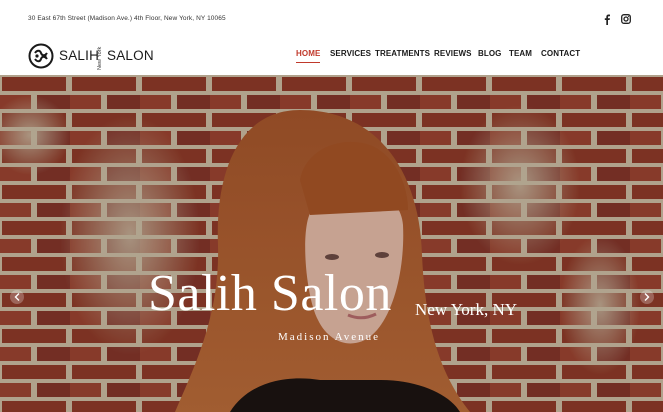  Describe the element at coordinates (626, 19) in the screenshot. I see `instagram-icon` at that location.